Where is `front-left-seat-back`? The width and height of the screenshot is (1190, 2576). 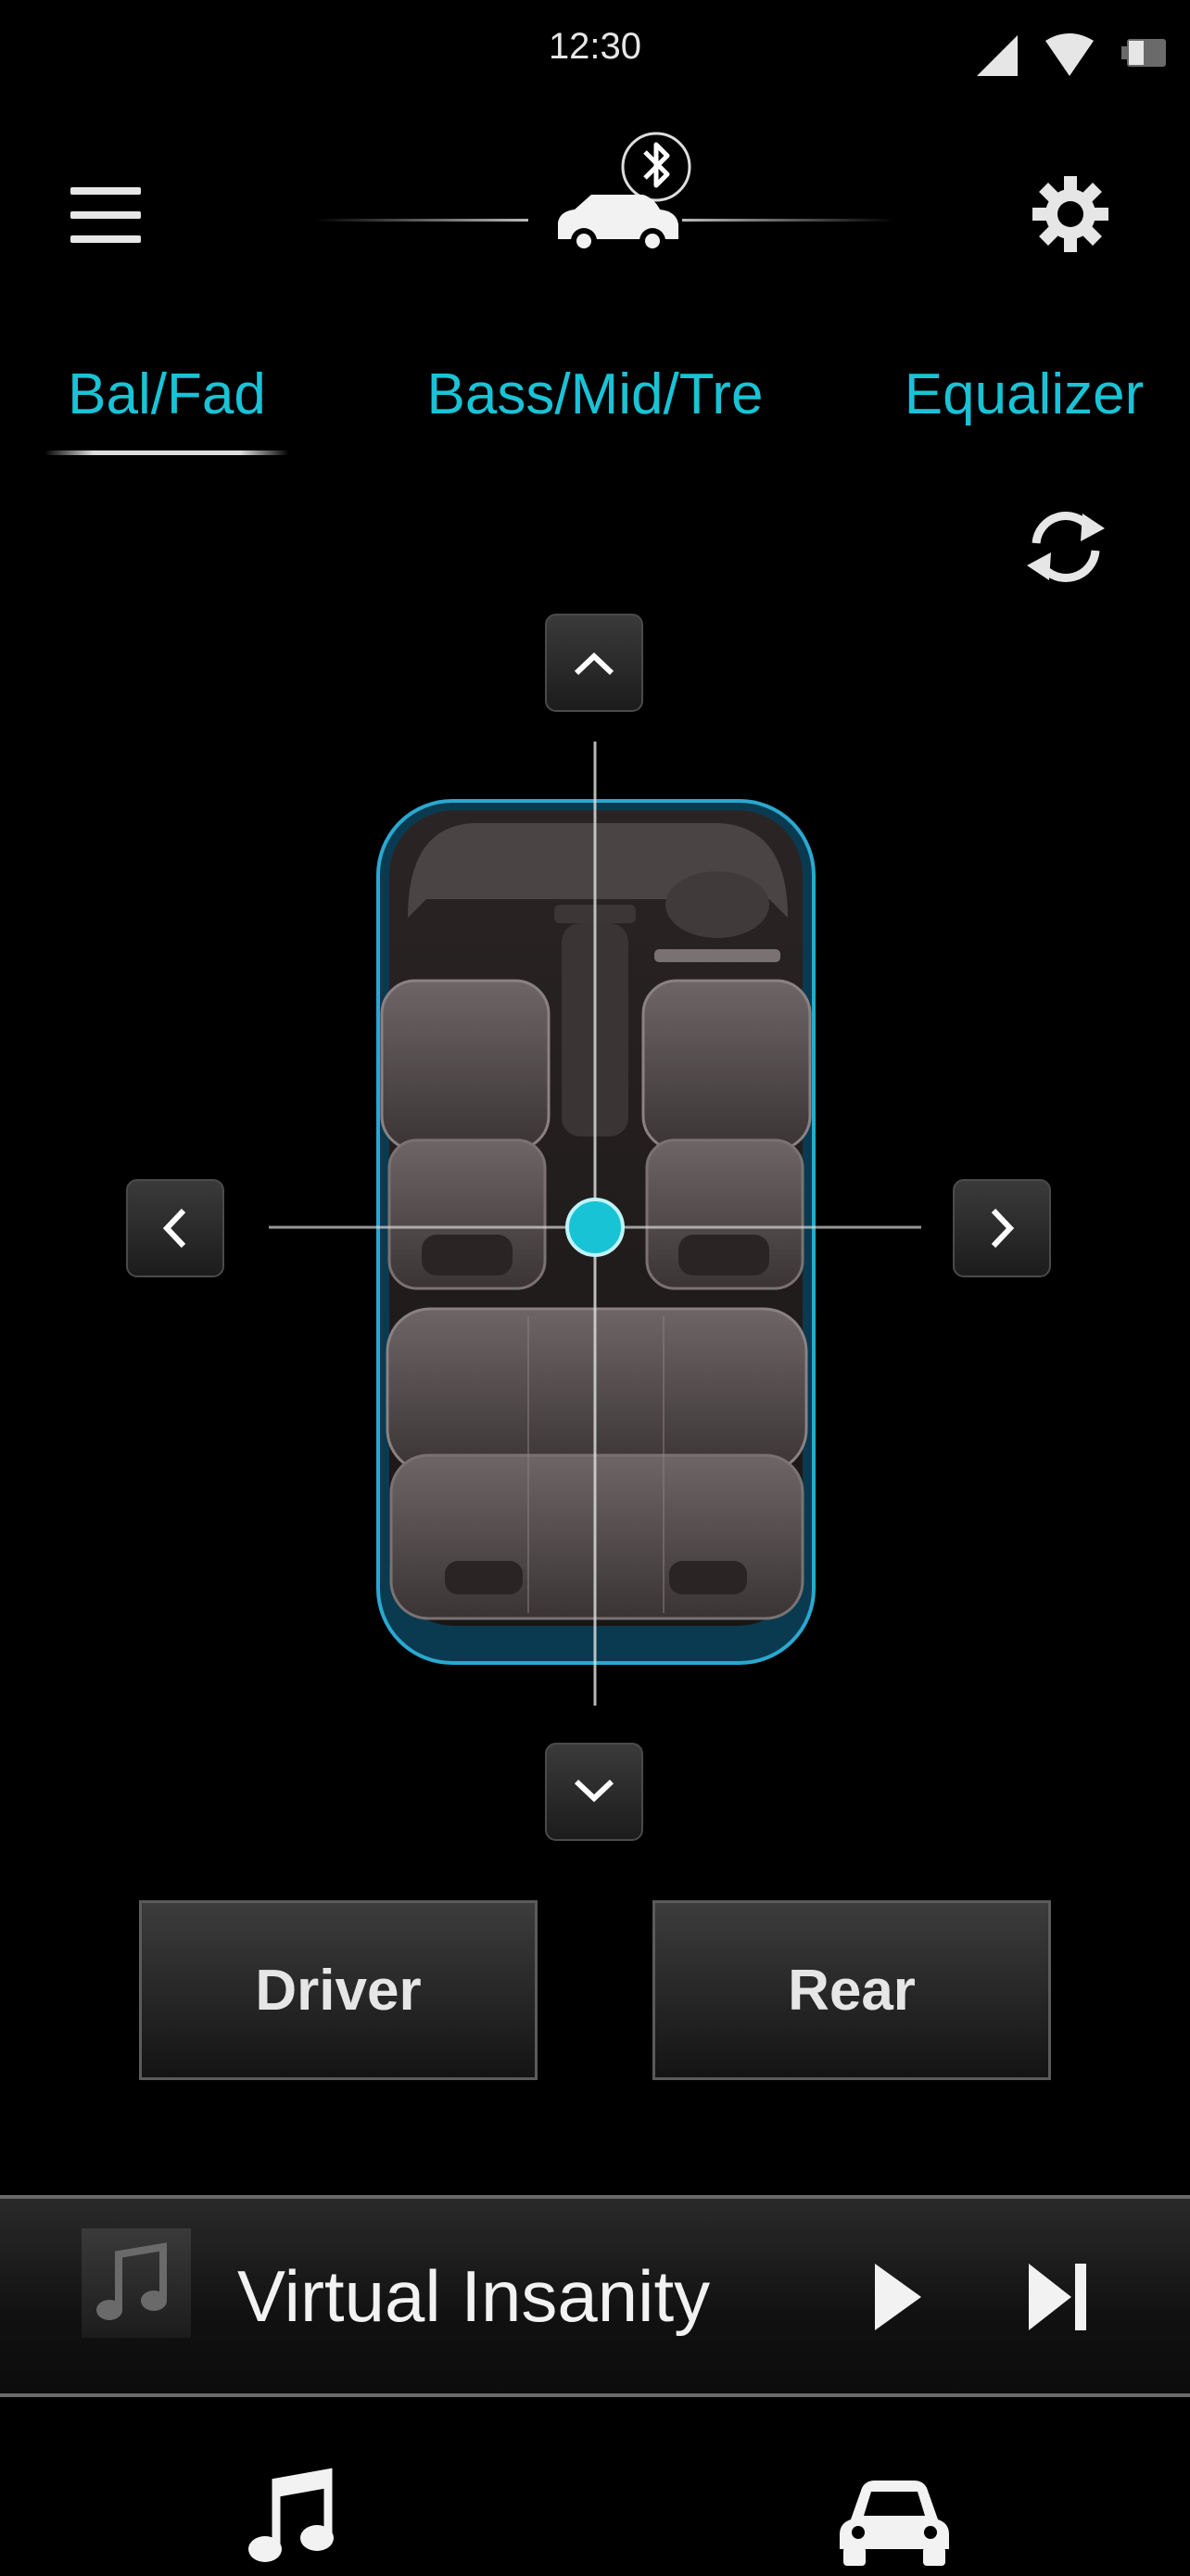 front-left-seat-back is located at coordinates (465, 1065).